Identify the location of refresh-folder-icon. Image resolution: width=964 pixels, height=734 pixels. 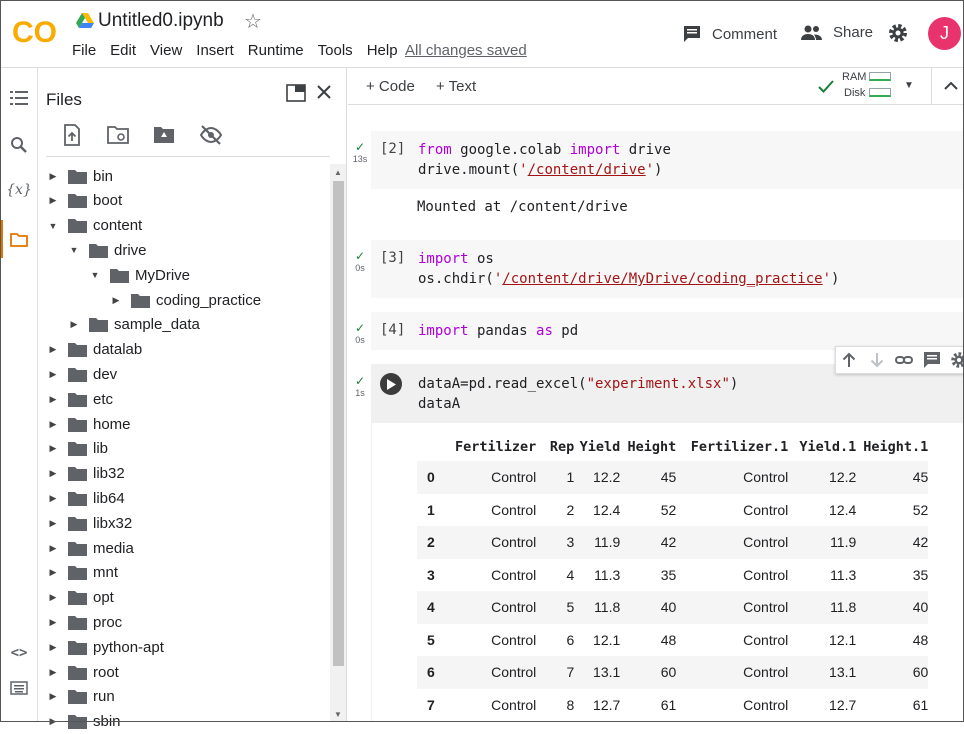
(118, 135).